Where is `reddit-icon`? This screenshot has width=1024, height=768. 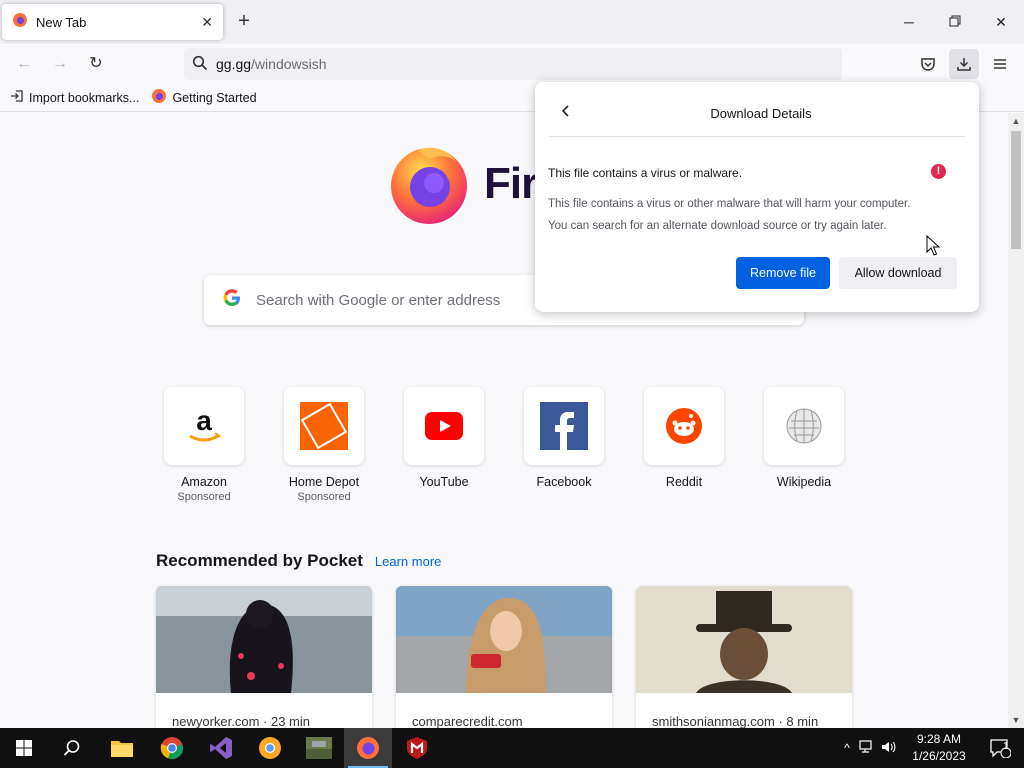 reddit-icon is located at coordinates (684, 426).